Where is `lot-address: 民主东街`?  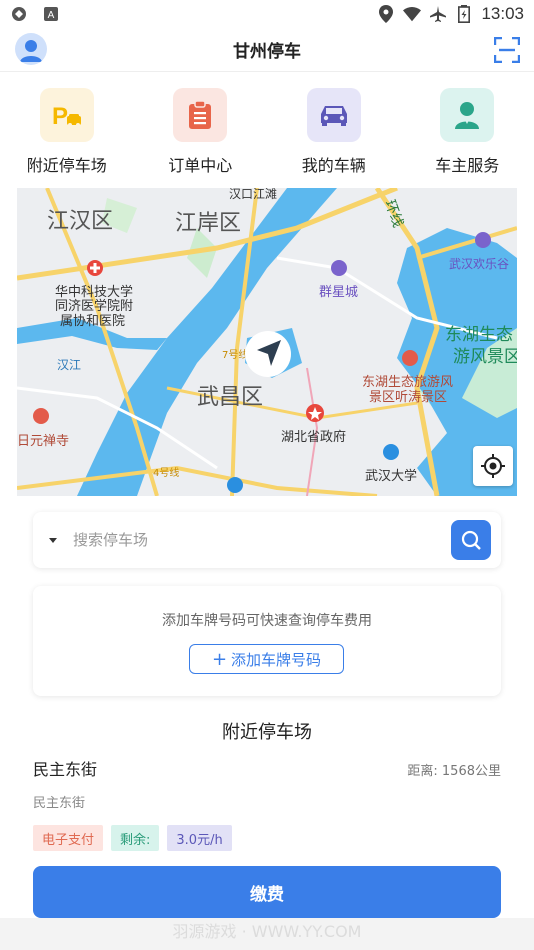
lot-address: 民主东街 is located at coordinates (59, 803).